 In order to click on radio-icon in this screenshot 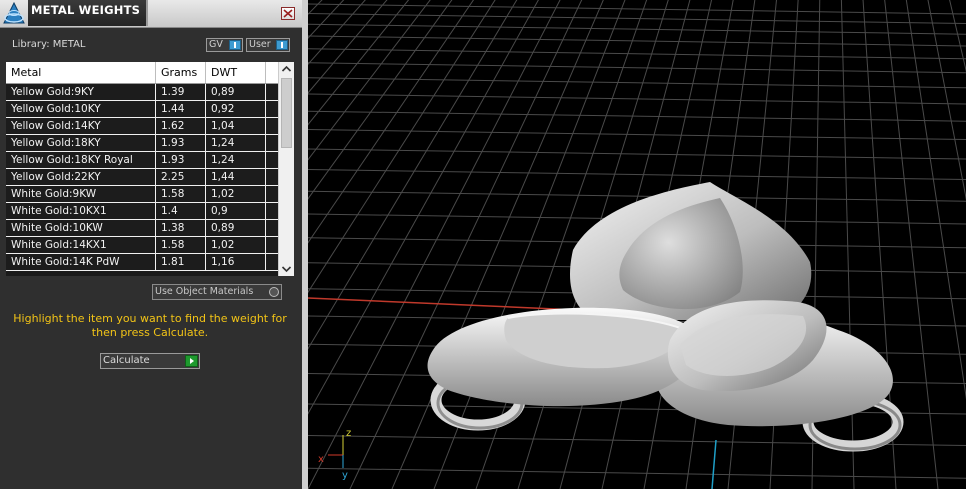, I will do `click(274, 292)`.